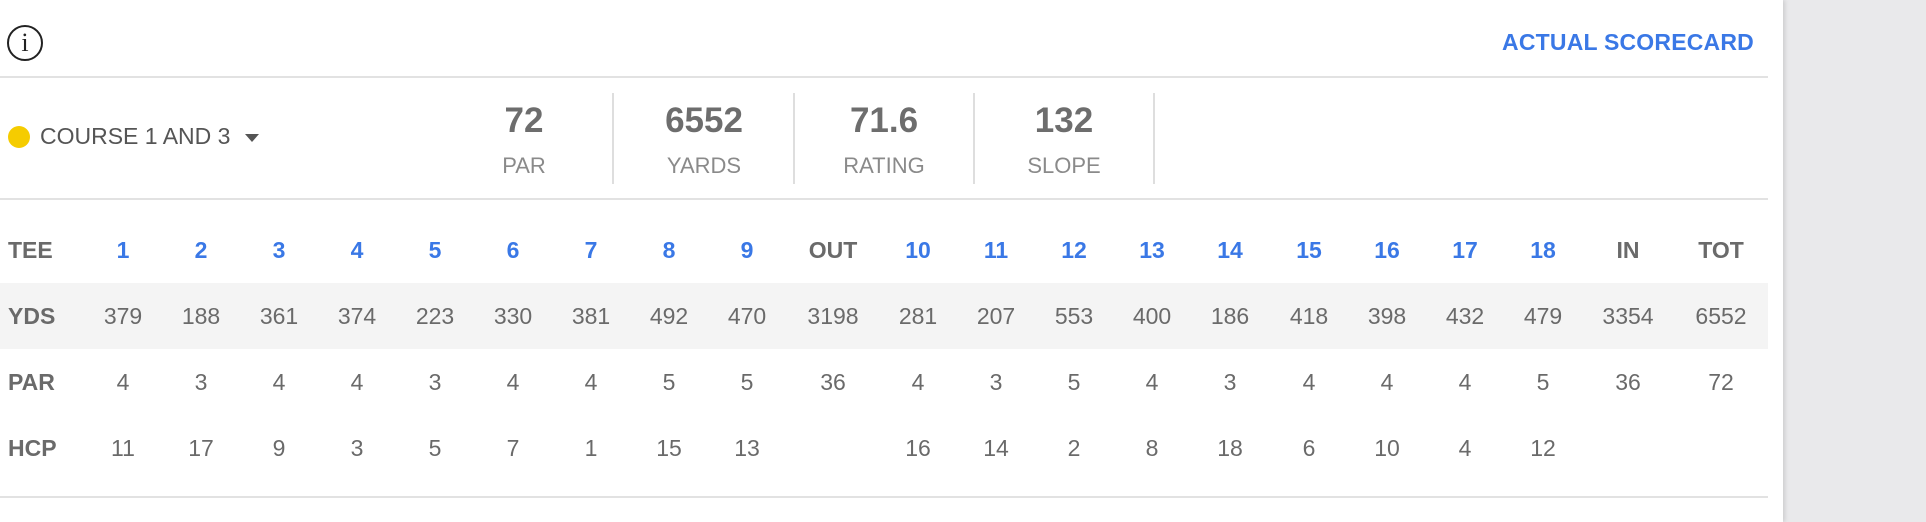 The width and height of the screenshot is (1926, 522). Describe the element at coordinates (1387, 448) in the screenshot. I see `table-cell: 10` at that location.